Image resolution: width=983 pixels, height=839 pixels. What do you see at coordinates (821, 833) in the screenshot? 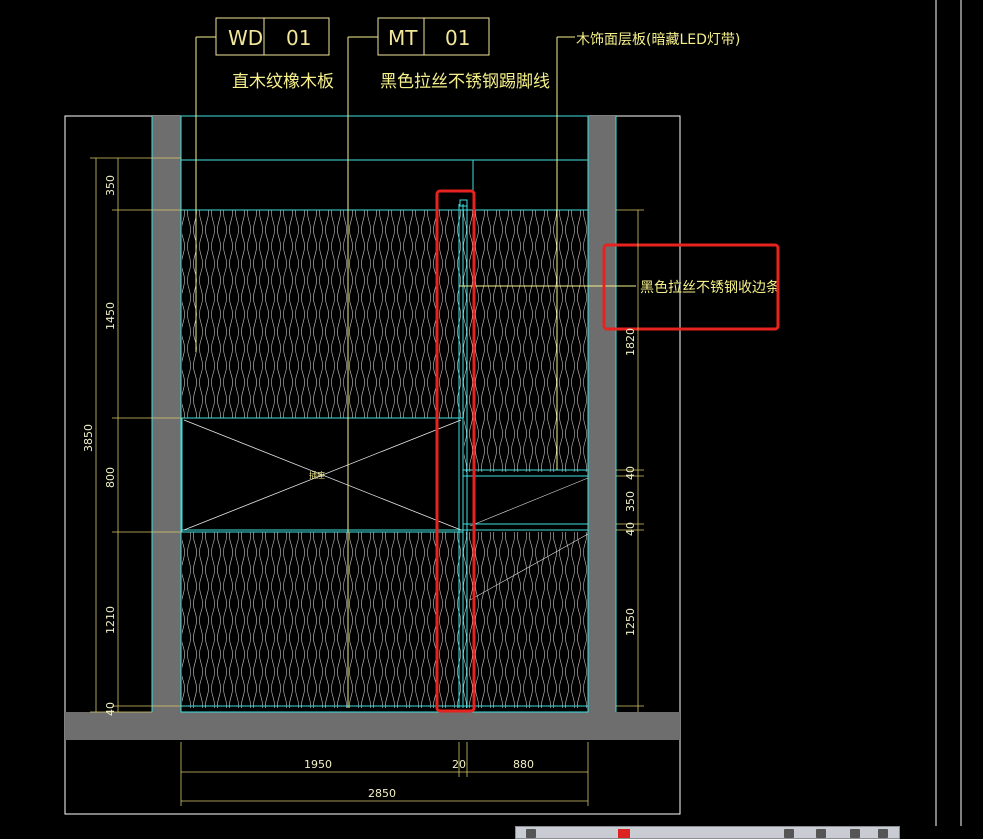
I see `home-icon` at bounding box center [821, 833].